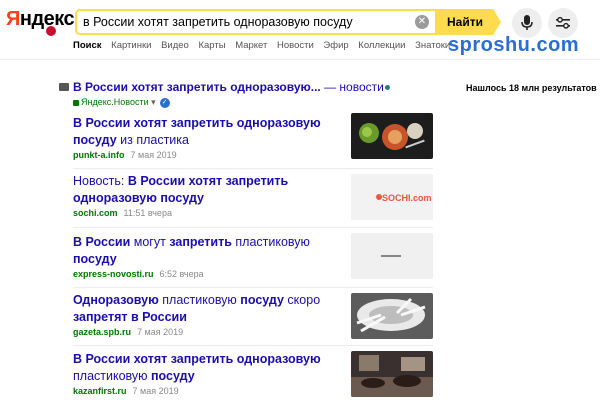 Image resolution: width=600 pixels, height=412 pixels. I want to click on result-title-part: Новость:, so click(100, 181).